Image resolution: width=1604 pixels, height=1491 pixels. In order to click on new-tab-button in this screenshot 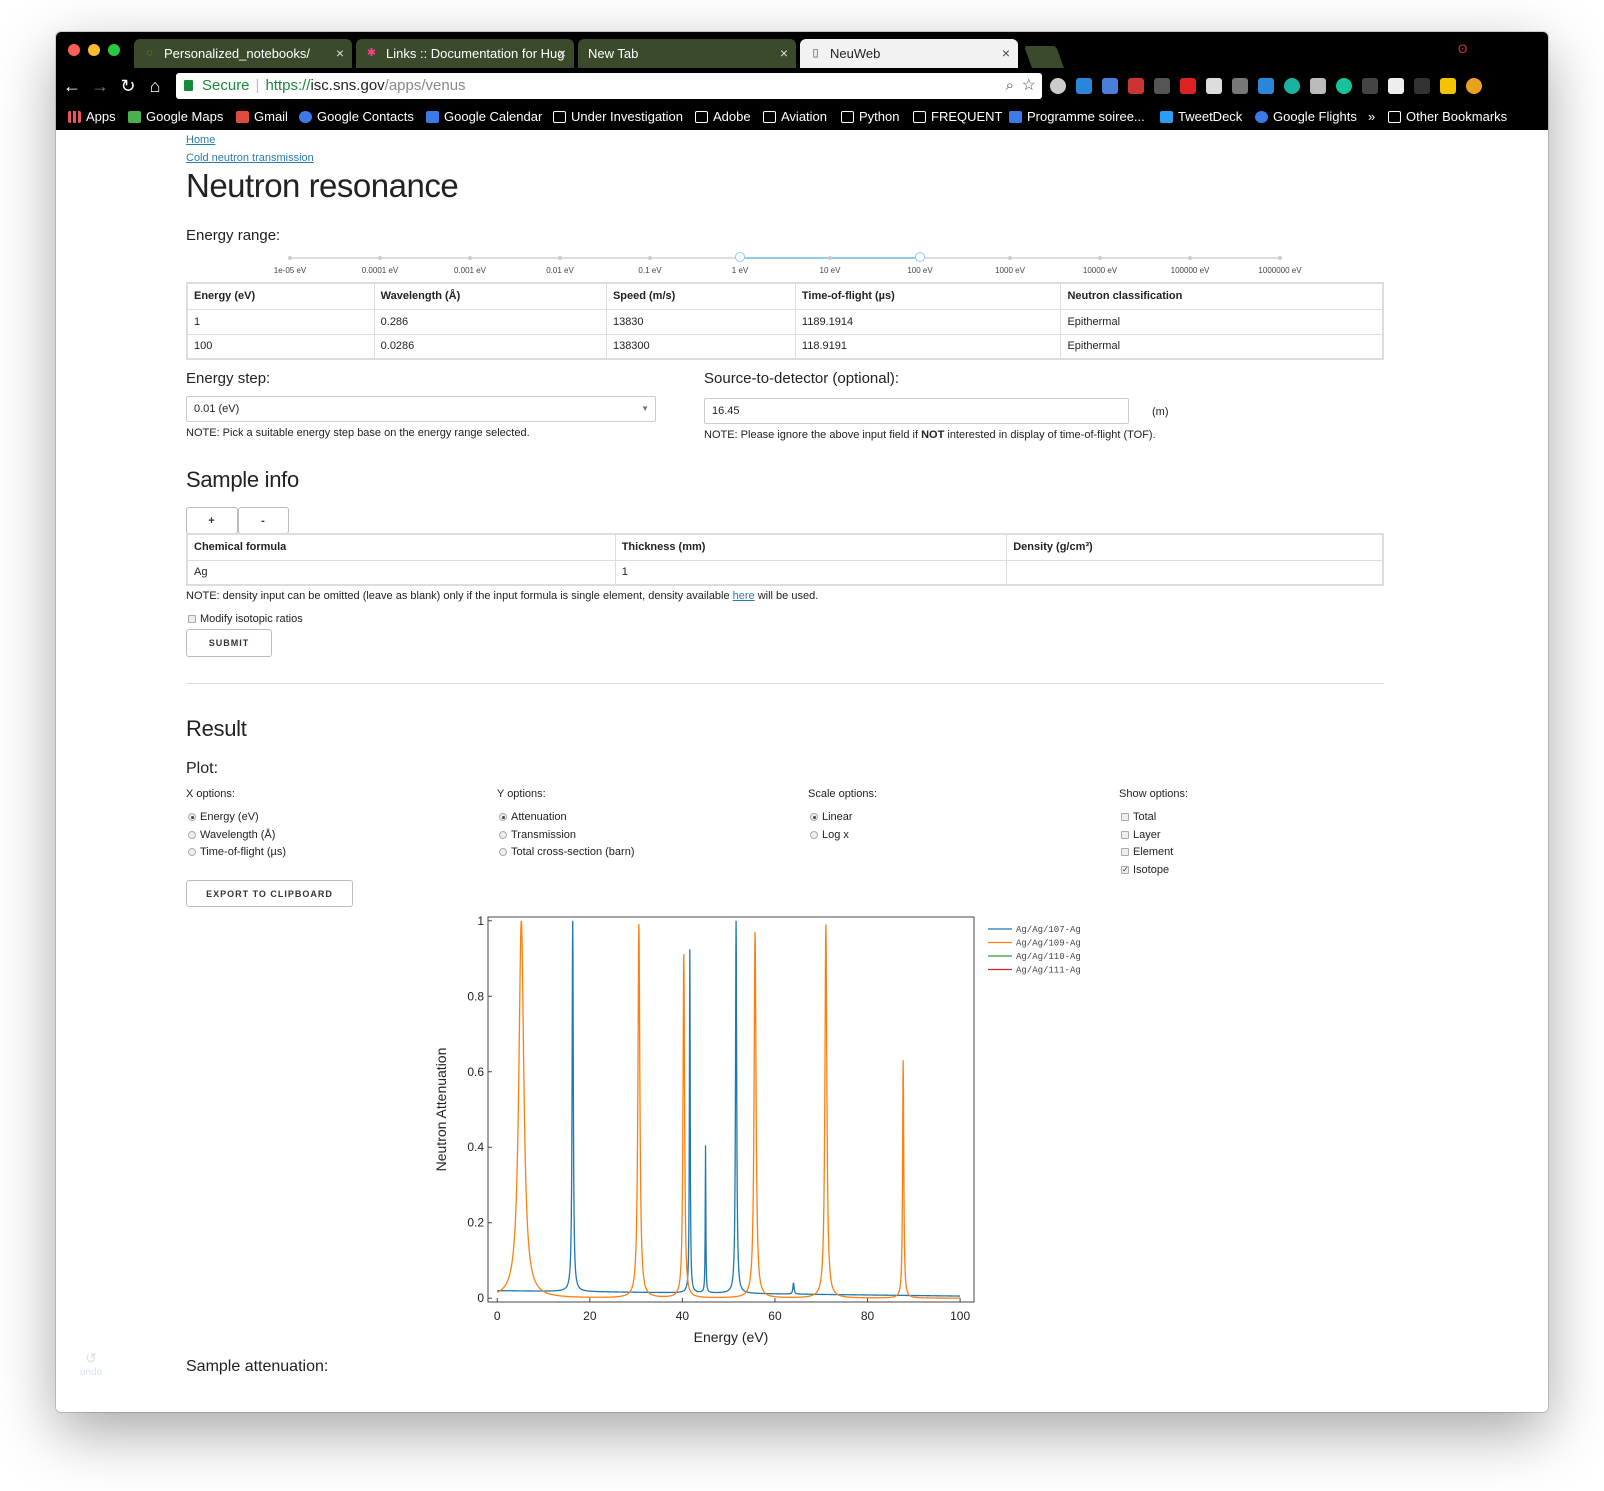, I will do `click(1044, 57)`.